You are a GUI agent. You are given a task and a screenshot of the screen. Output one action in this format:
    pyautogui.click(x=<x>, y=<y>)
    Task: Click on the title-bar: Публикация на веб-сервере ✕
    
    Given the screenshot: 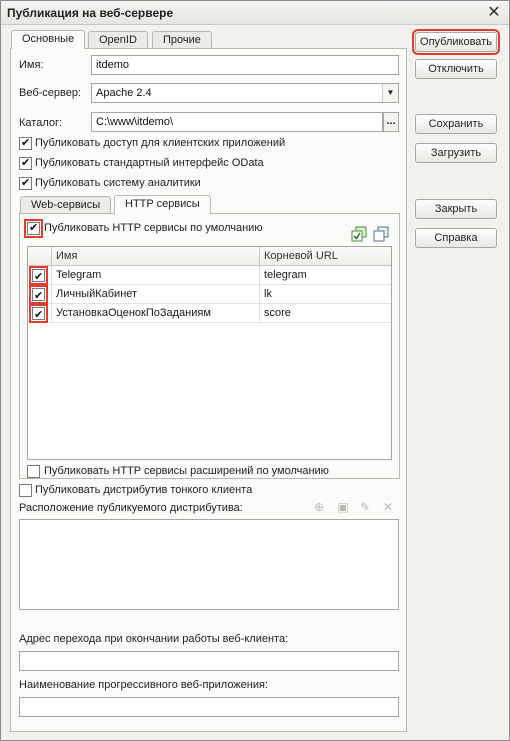 What is the action you would take?
    pyautogui.click(x=255, y=13)
    